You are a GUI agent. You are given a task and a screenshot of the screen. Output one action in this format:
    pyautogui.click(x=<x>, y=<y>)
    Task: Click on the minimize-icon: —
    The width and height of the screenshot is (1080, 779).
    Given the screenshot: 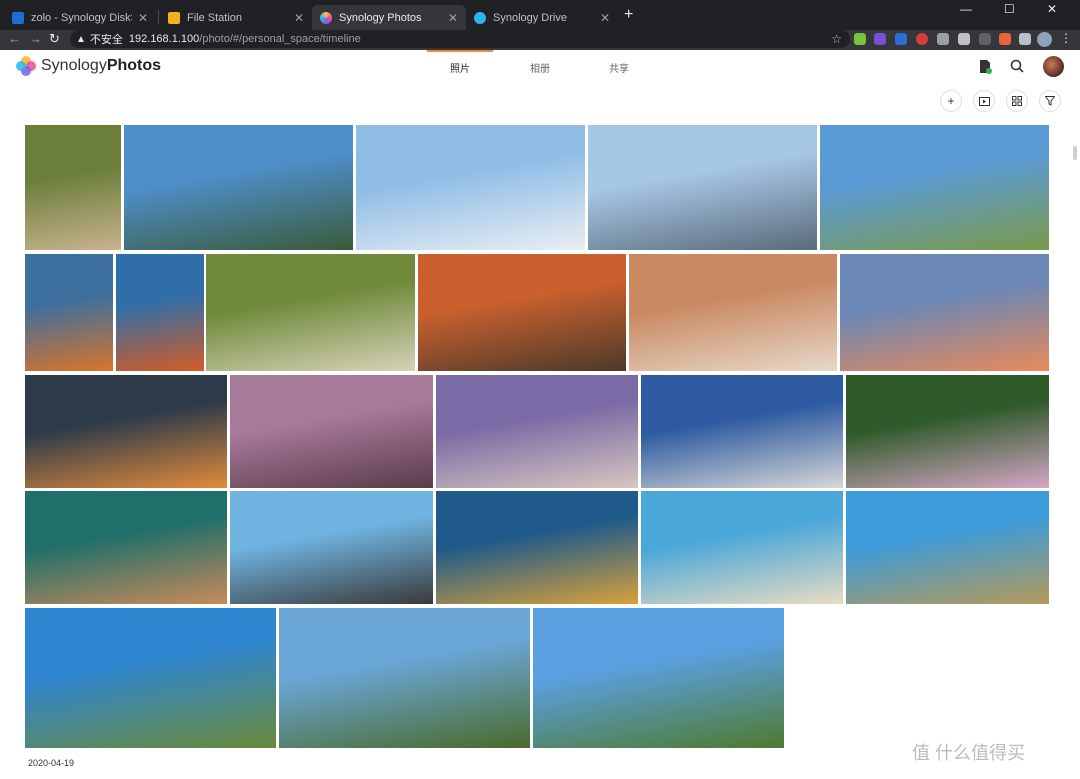 What is the action you would take?
    pyautogui.click(x=966, y=9)
    